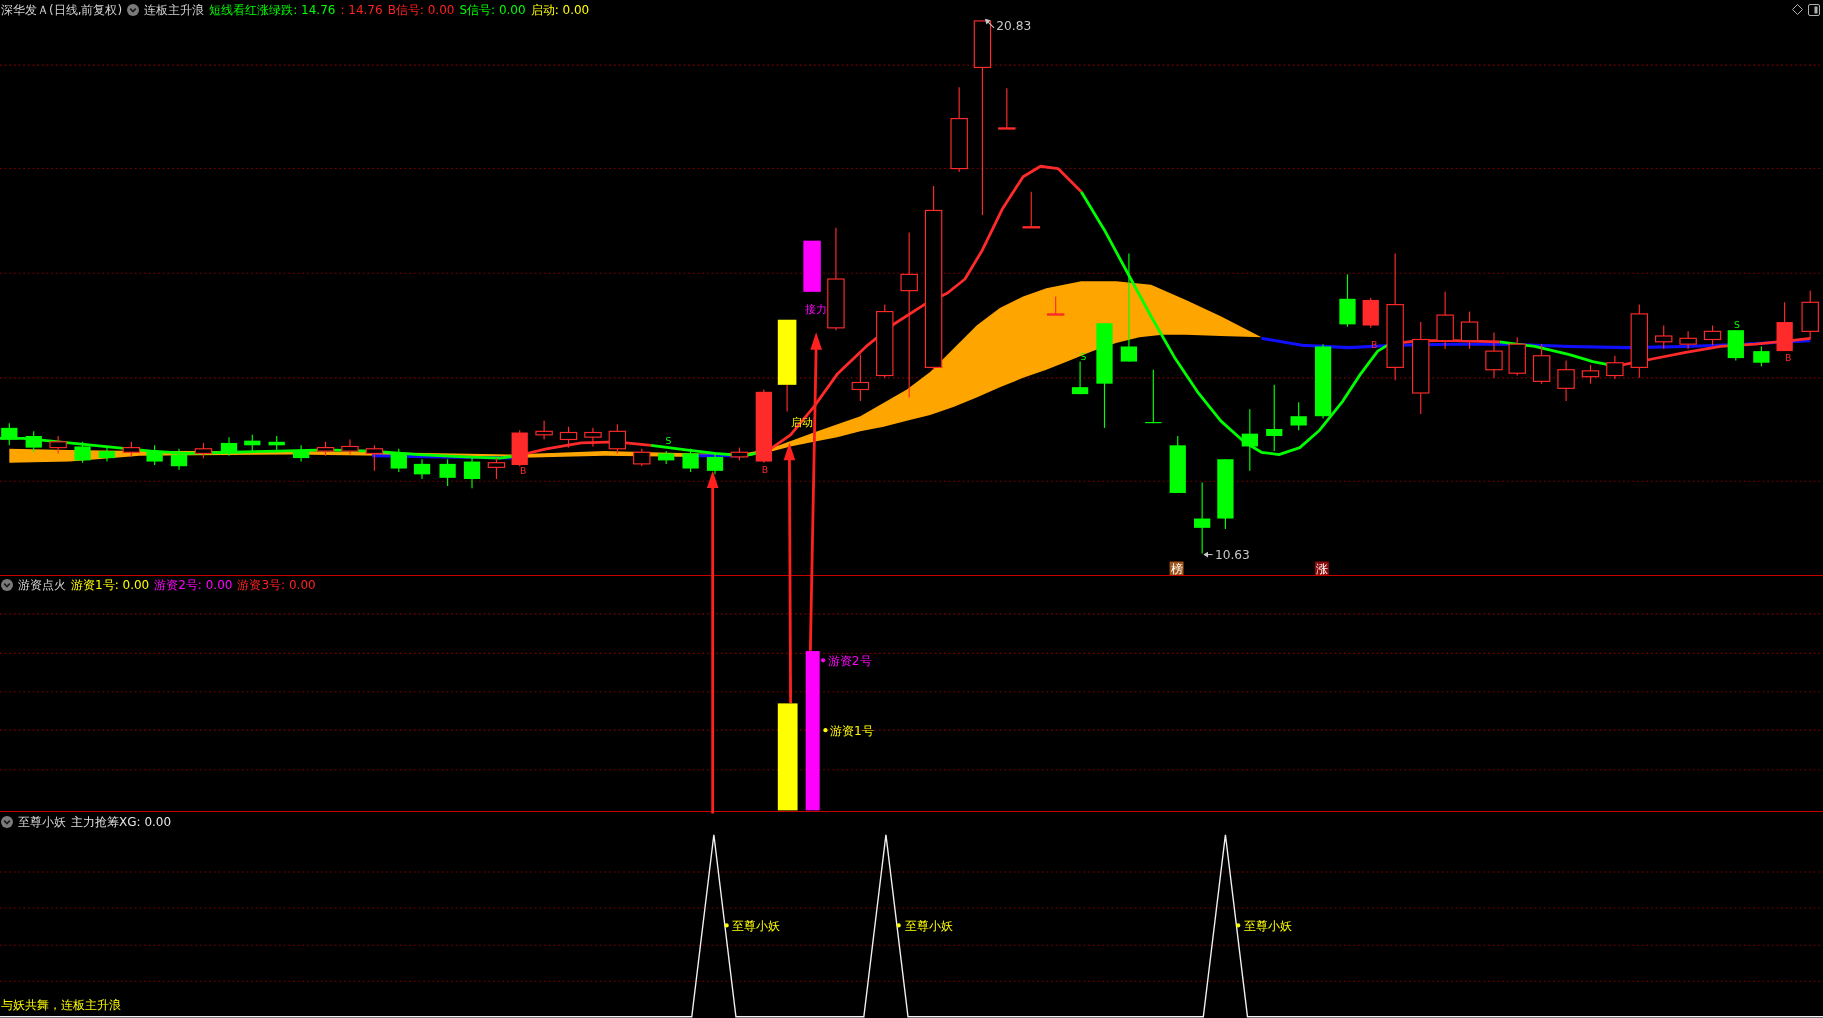  I want to click on signal-label: 启动, so click(801, 422).